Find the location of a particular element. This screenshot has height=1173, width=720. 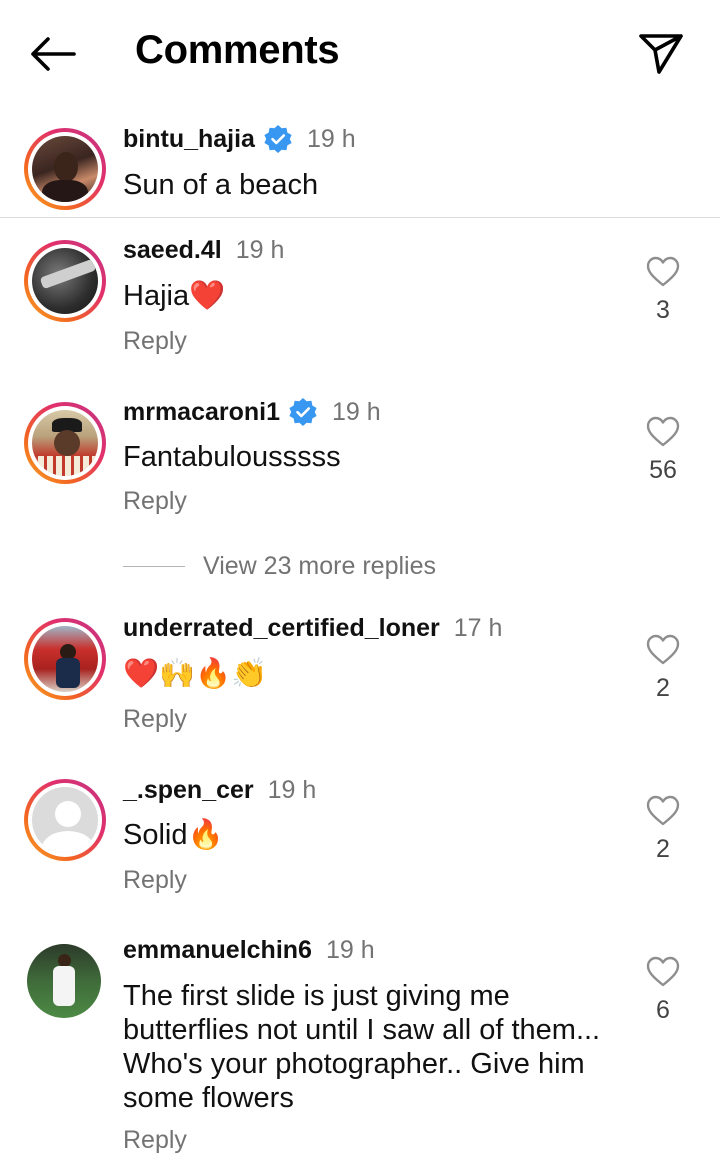

comment-time: 17 h is located at coordinates (478, 628).